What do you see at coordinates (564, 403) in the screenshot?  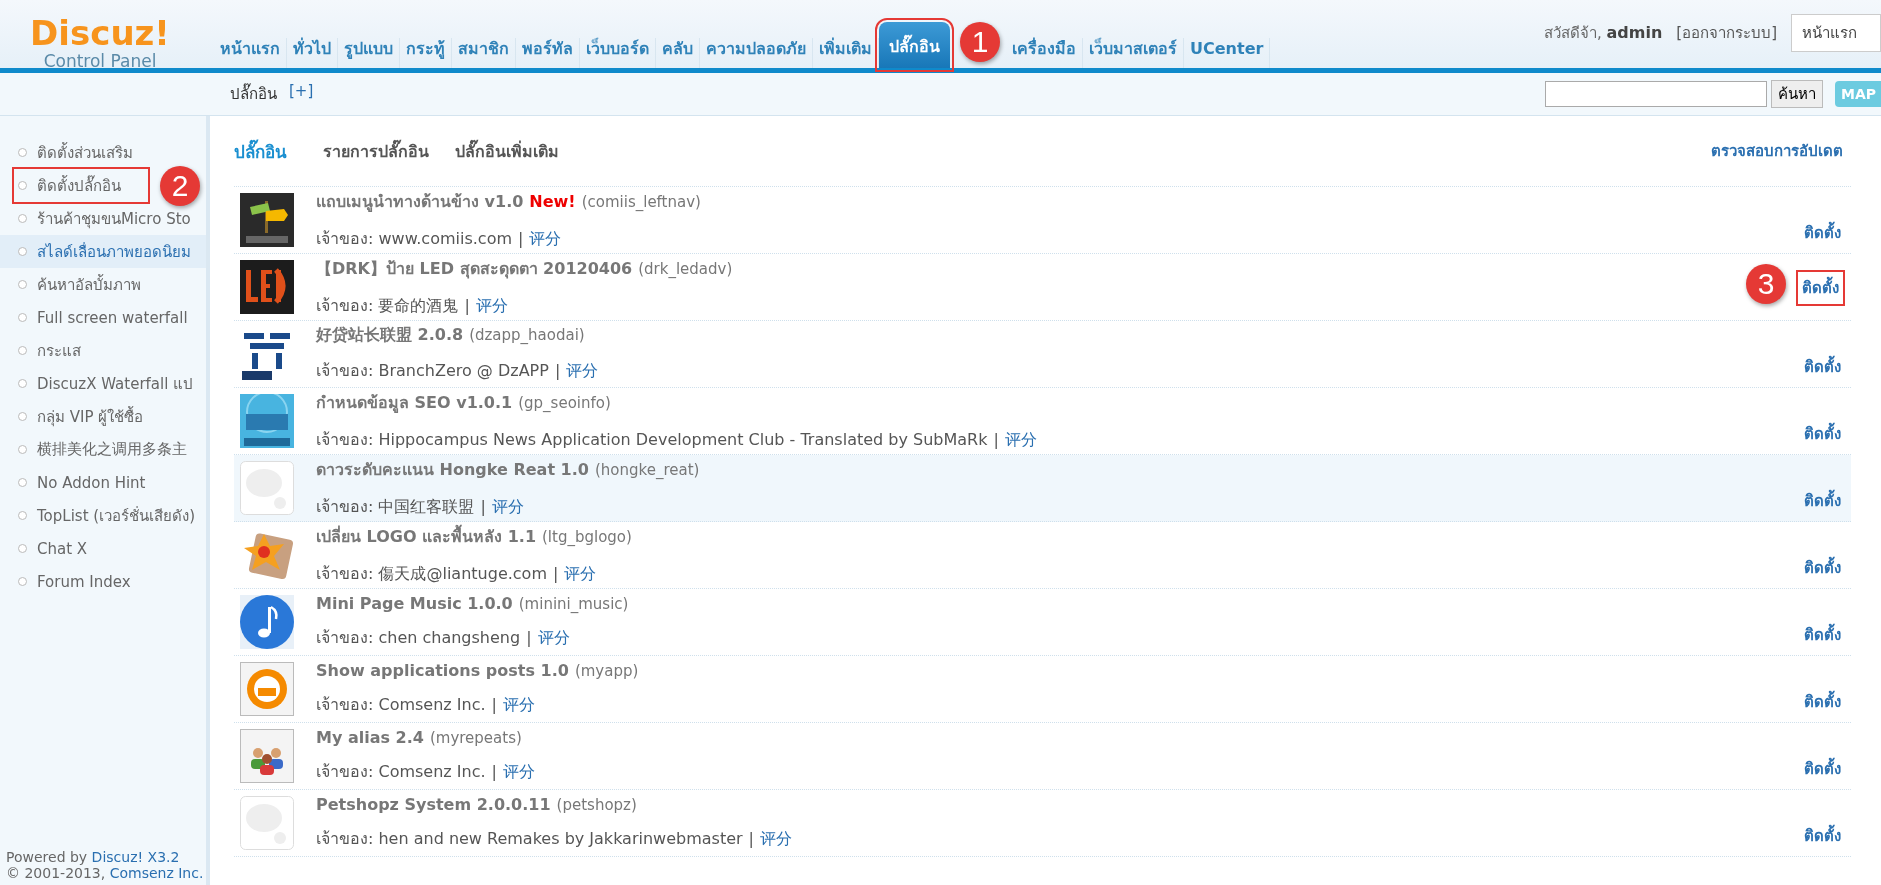 I see `plugin-id: (gp_seoinfo)` at bounding box center [564, 403].